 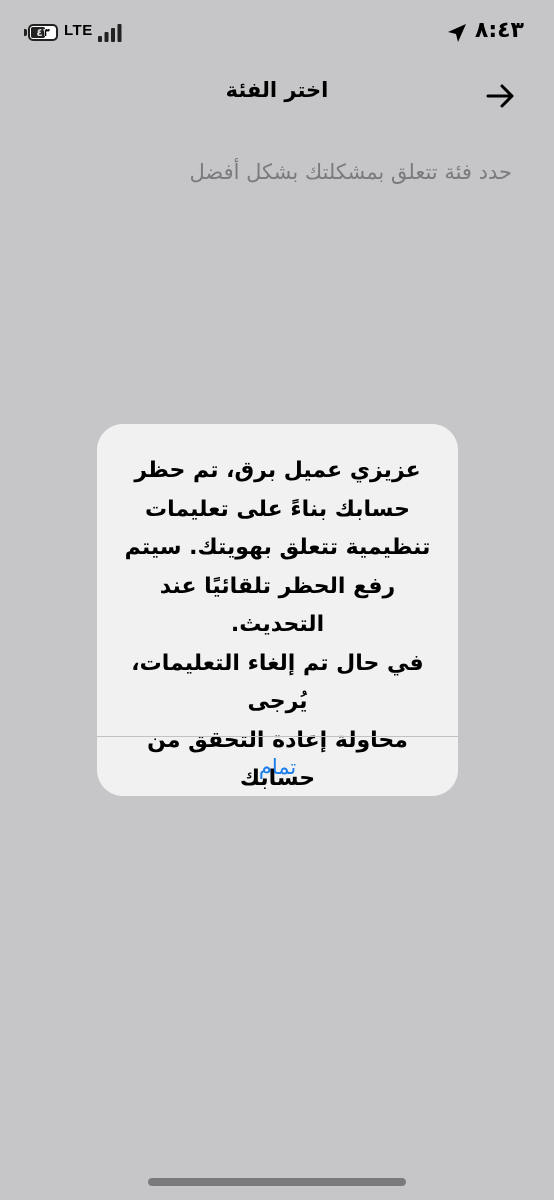 What do you see at coordinates (277, 33) in the screenshot?
I see `status-bar: ٤٣ LTE ٨:٤٣` at bounding box center [277, 33].